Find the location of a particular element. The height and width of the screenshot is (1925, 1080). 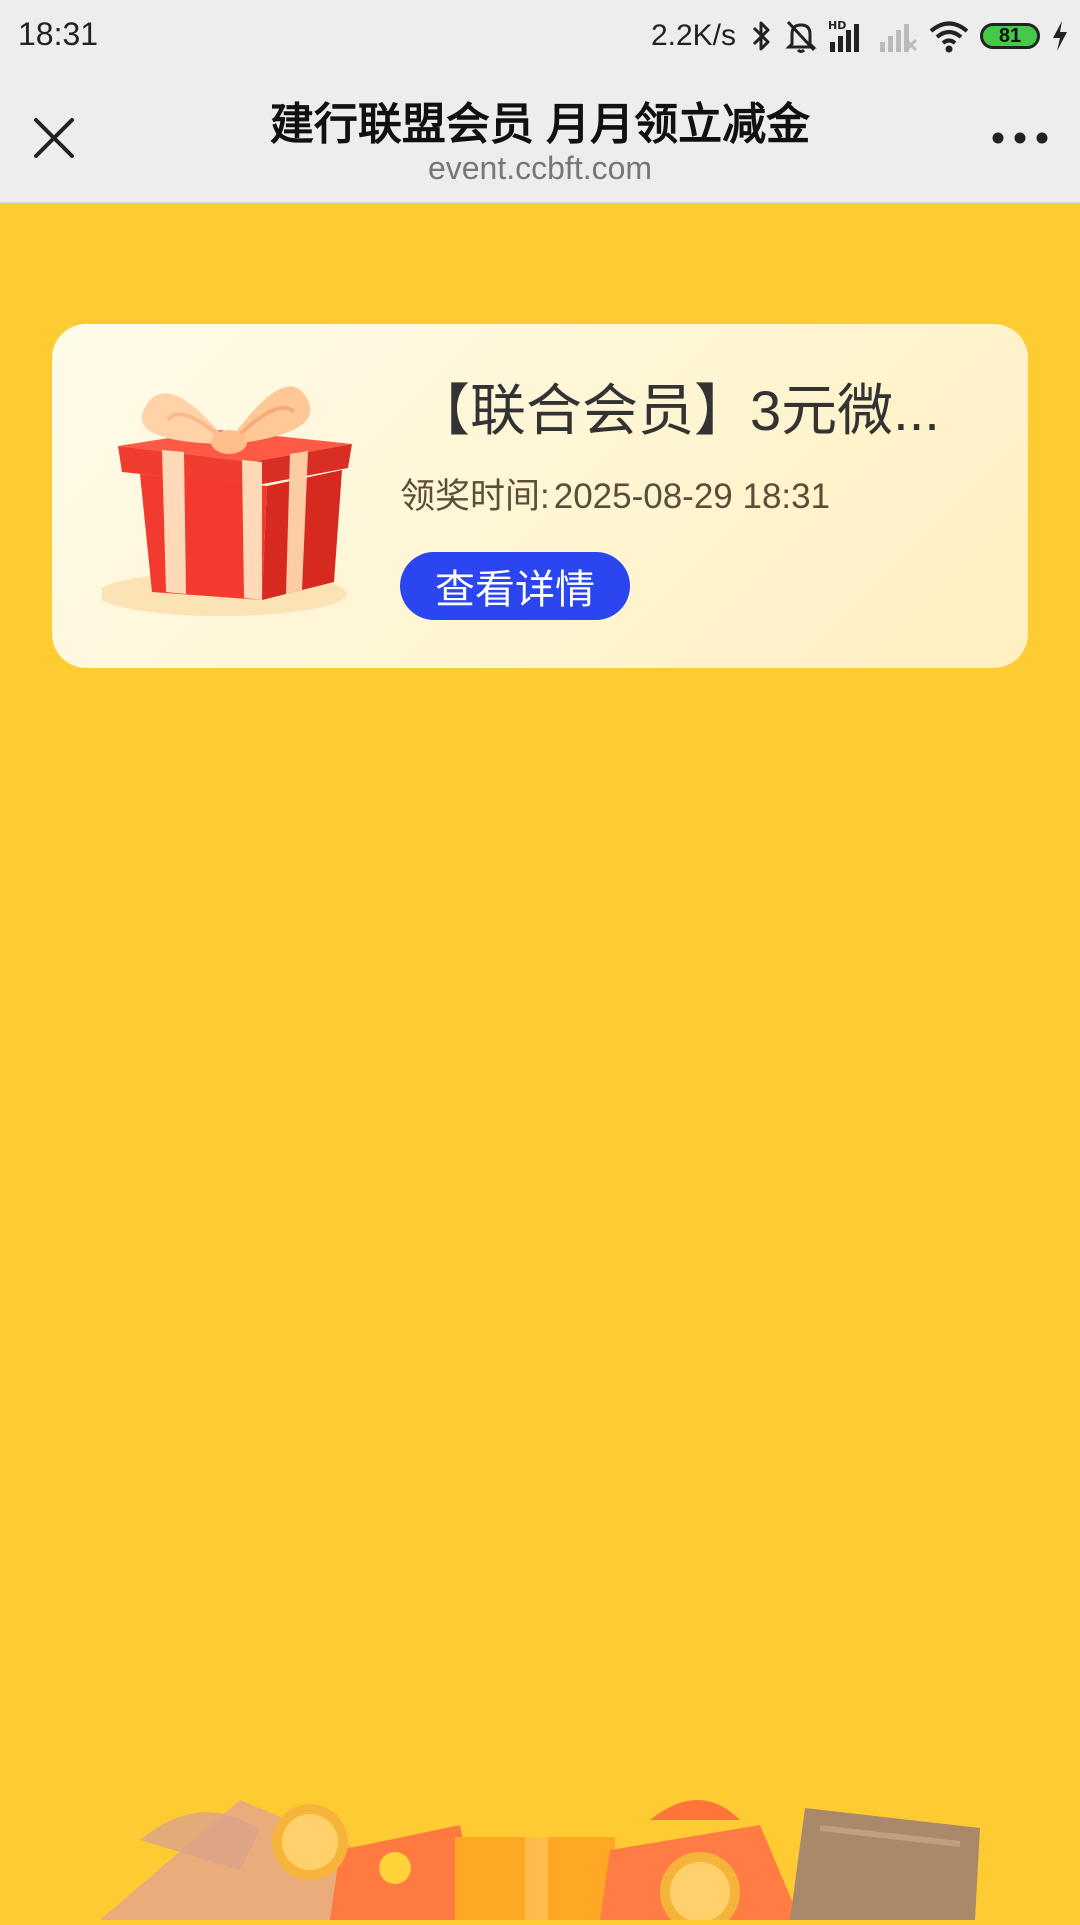

network-speed: 2.2K/s is located at coordinates (693, 35).